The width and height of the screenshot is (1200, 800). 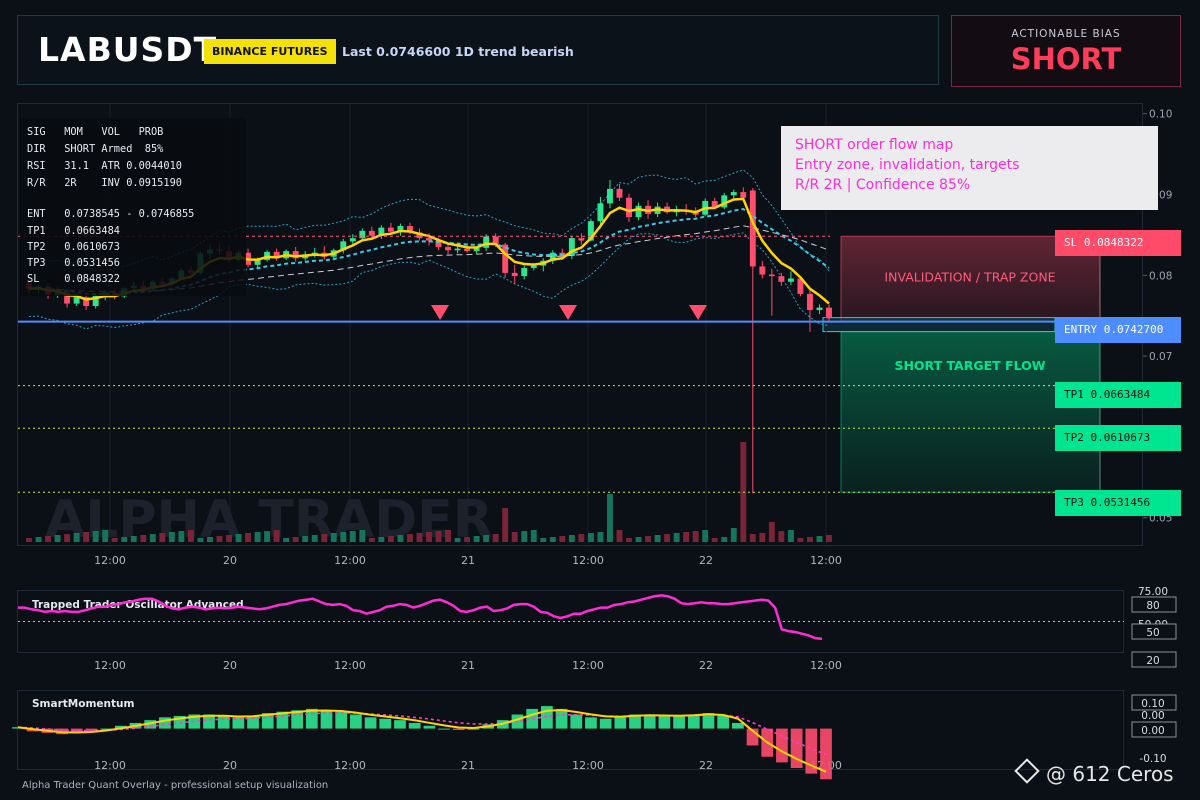 What do you see at coordinates (706, 665) in the screenshot?
I see `osc-time-tick-label: 22` at bounding box center [706, 665].